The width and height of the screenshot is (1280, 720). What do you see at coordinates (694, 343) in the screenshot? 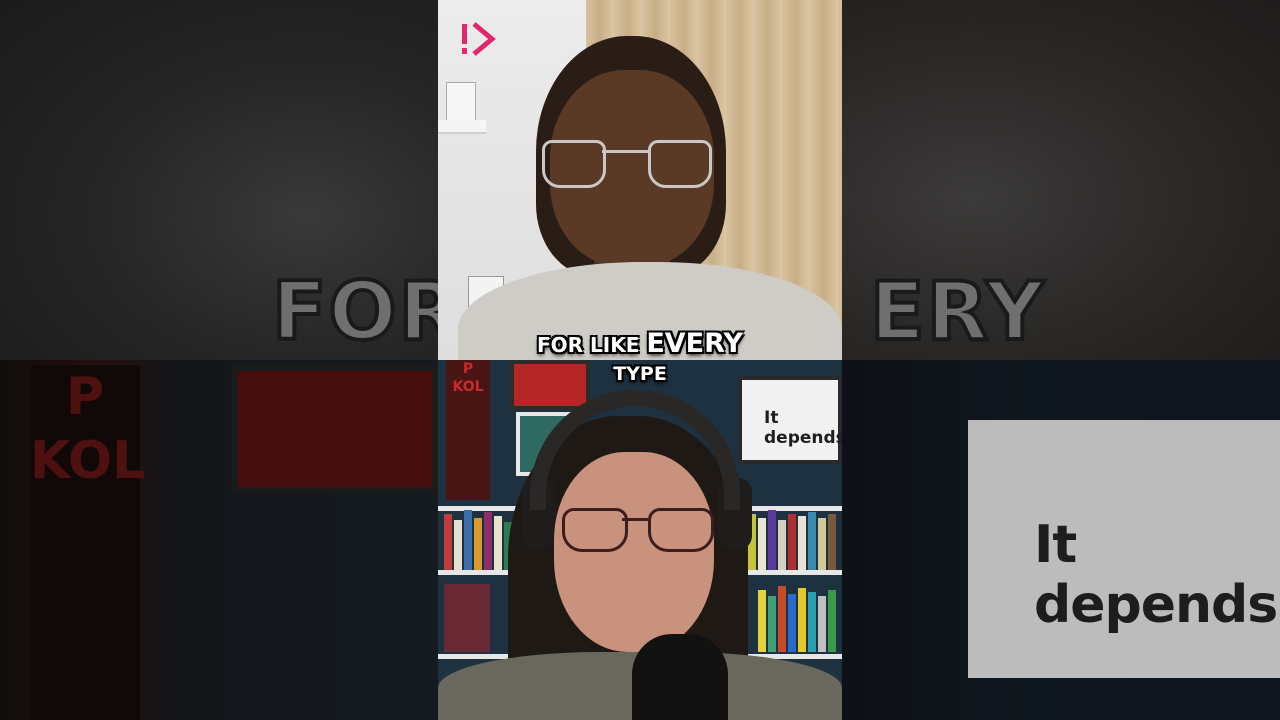
I see `caption-emphasis: EVERY` at bounding box center [694, 343].